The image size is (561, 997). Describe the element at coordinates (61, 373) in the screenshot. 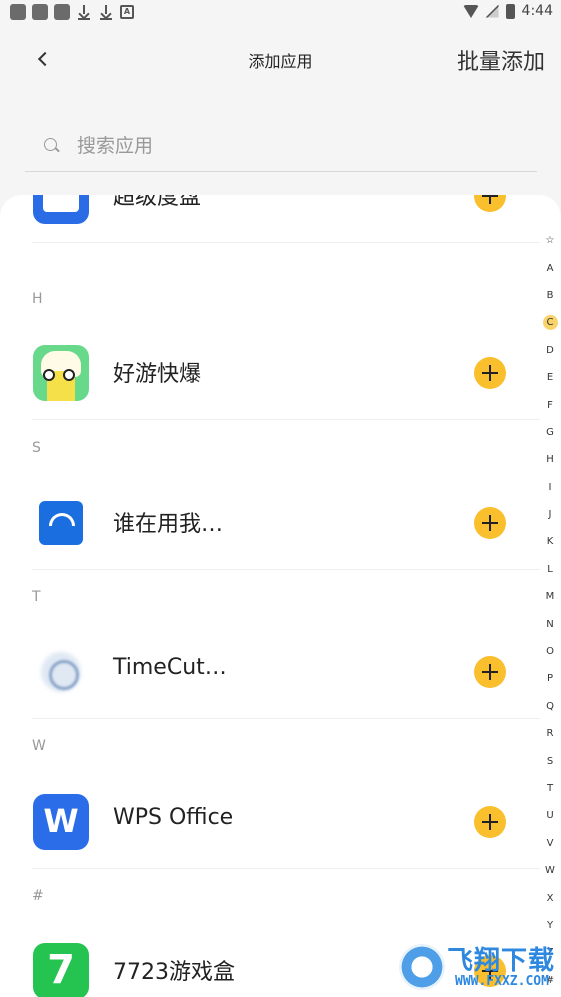

I see `haoyou-icon` at that location.